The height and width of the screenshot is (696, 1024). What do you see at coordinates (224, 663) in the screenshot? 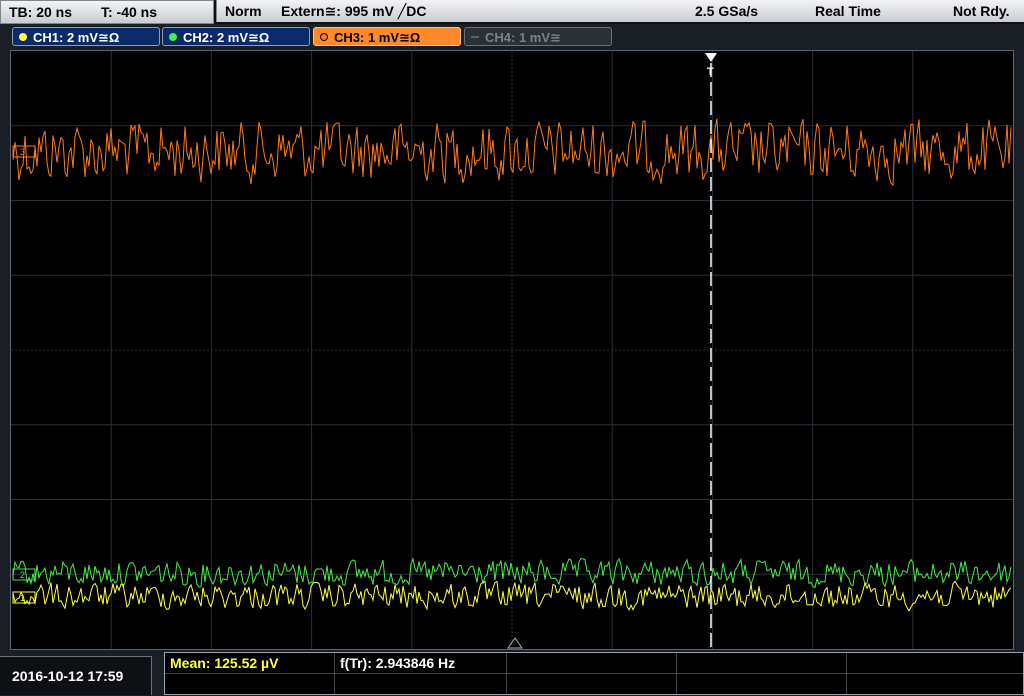
I see `mean-measurement: Mean: 125.52 µV` at bounding box center [224, 663].